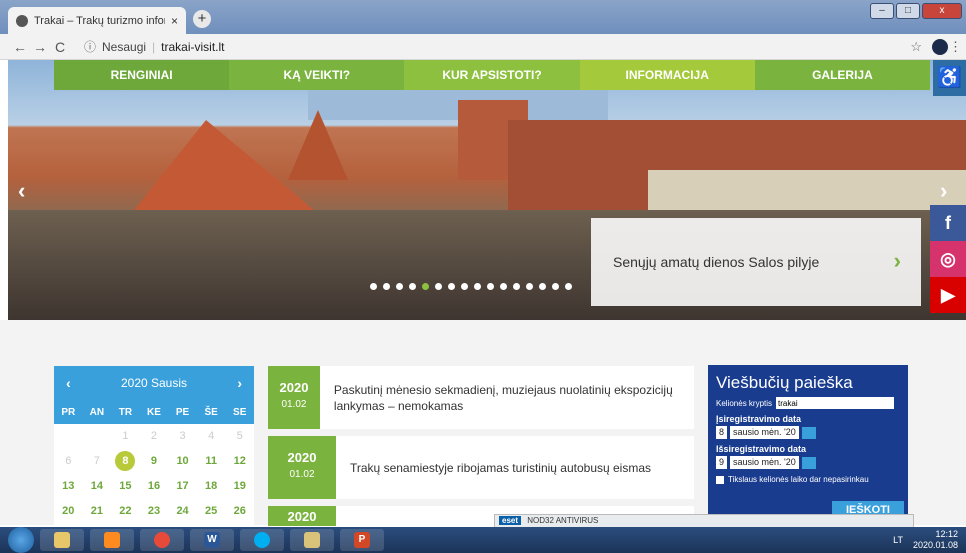 The height and width of the screenshot is (553, 966). I want to click on nav-item-renginiai: RENGINIAI, so click(142, 75).